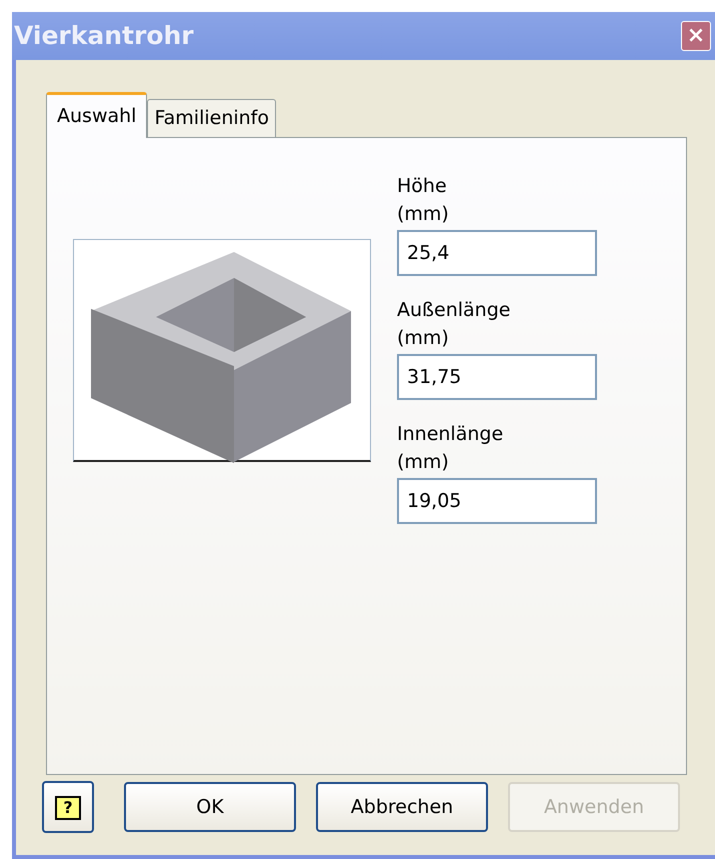  I want to click on input-field: 31,75, so click(497, 377).